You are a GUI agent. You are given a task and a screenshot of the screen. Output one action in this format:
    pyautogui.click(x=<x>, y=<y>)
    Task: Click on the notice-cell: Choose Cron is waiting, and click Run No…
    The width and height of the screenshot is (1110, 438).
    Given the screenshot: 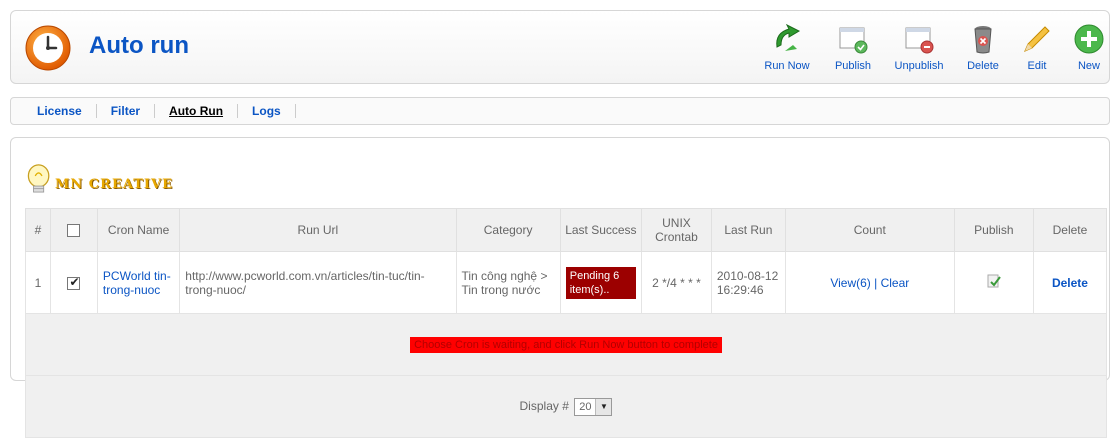 What is the action you would take?
    pyautogui.click(x=566, y=344)
    